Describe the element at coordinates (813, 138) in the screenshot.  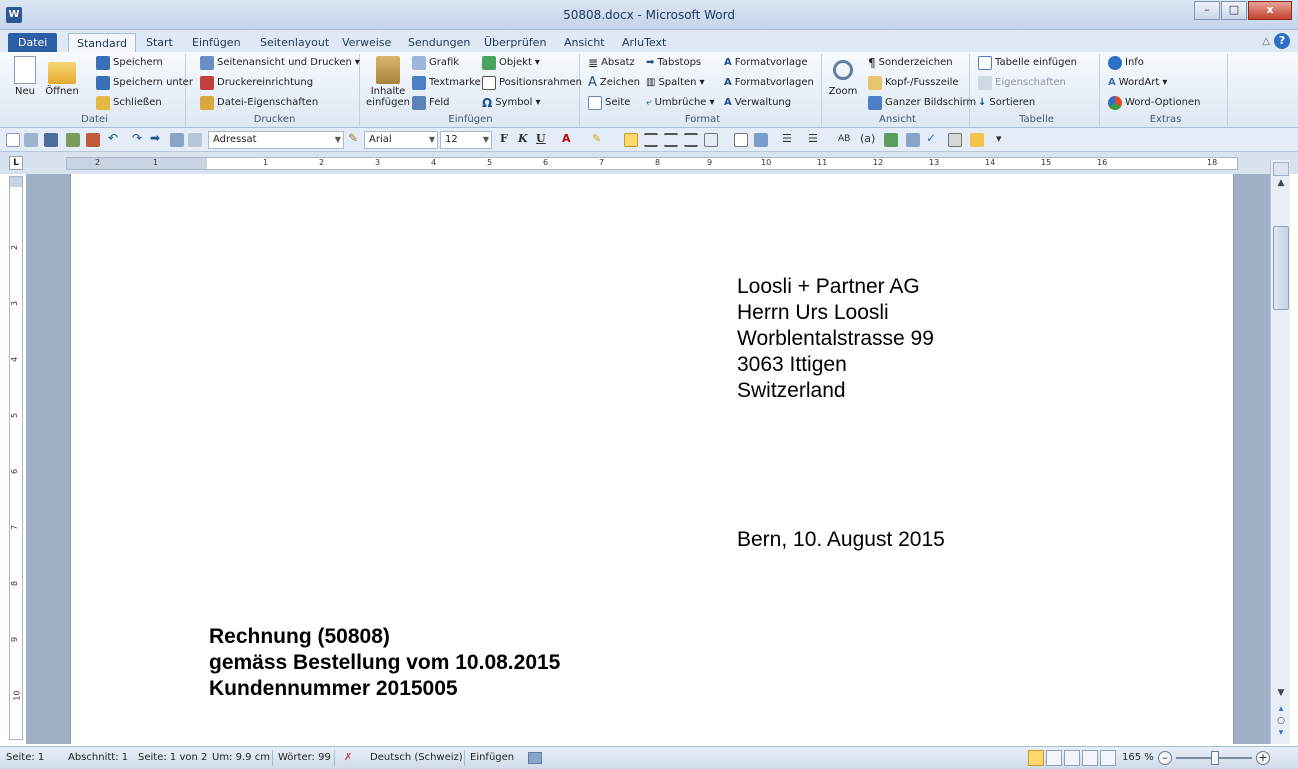
I see `numbering-icon: ☰` at that location.